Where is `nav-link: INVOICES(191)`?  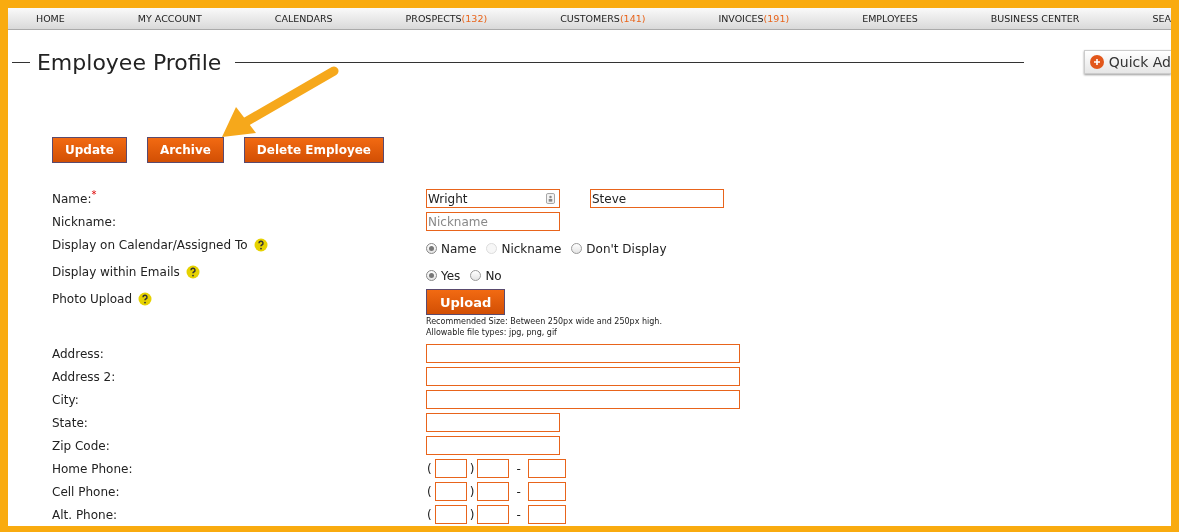 nav-link: INVOICES(191) is located at coordinates (754, 18).